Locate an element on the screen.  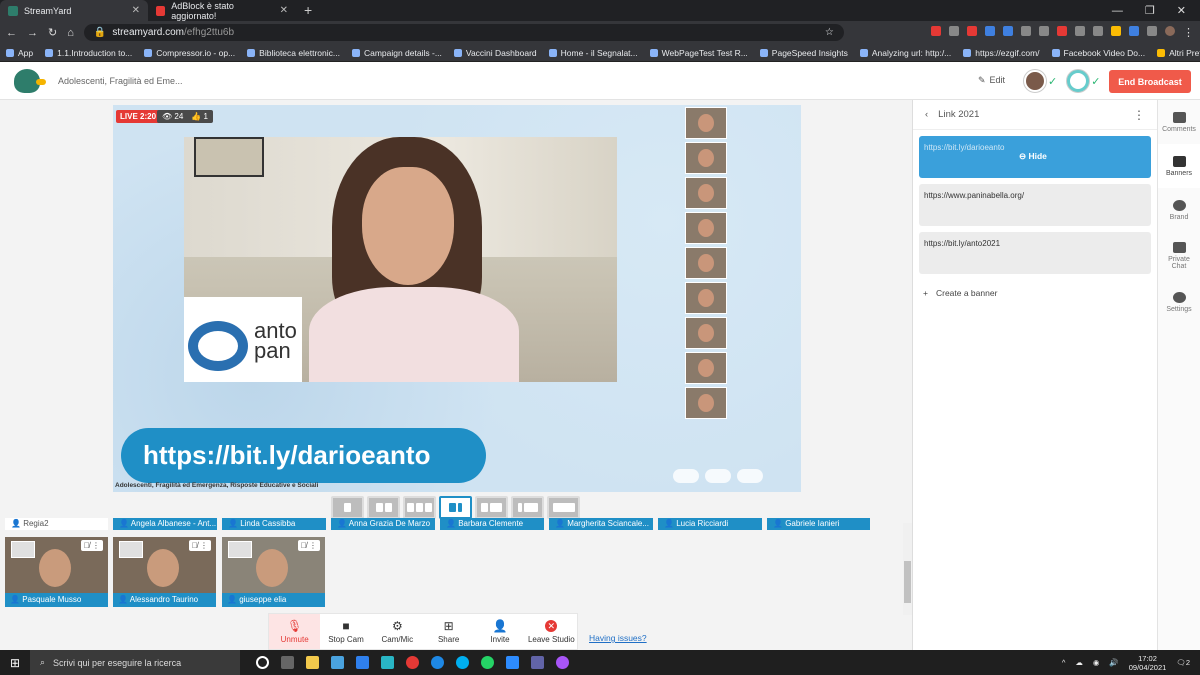
star-icon: ☆ is located at coordinates (829, 32).